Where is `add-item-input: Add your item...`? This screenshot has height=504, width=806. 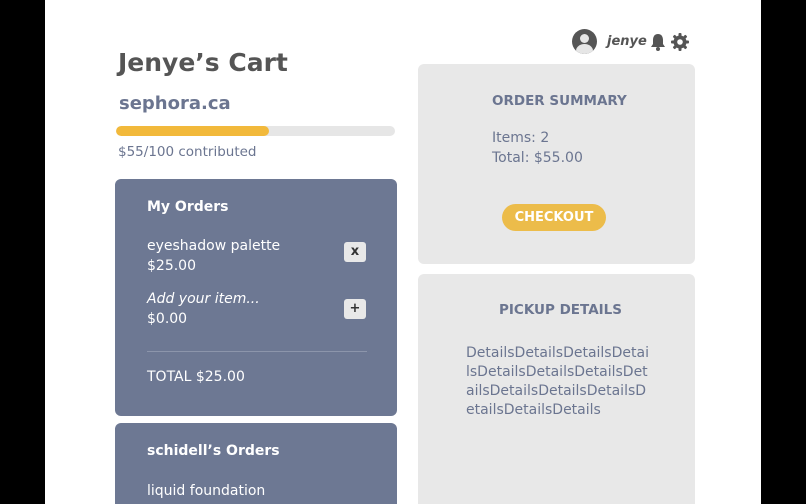 add-item-input: Add your item... is located at coordinates (203, 299).